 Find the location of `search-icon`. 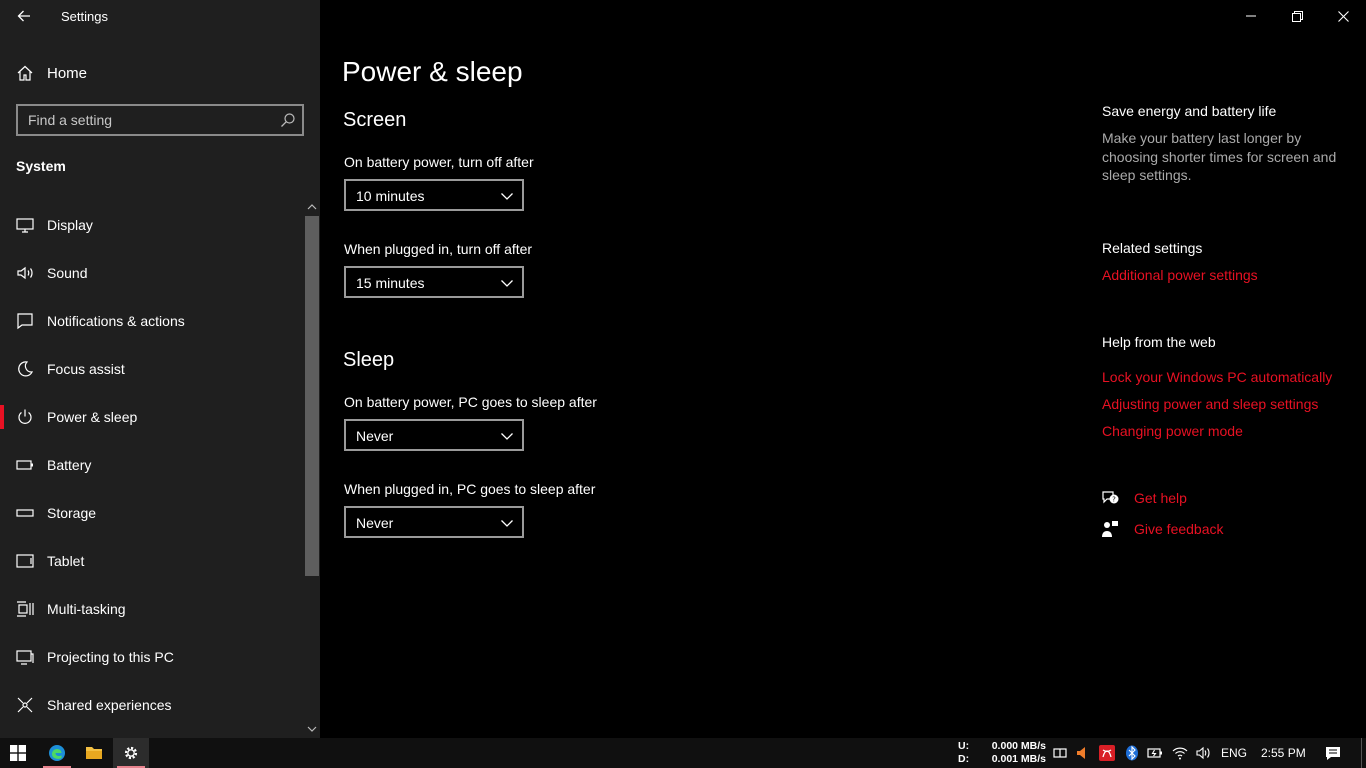

search-icon is located at coordinates (288, 120).